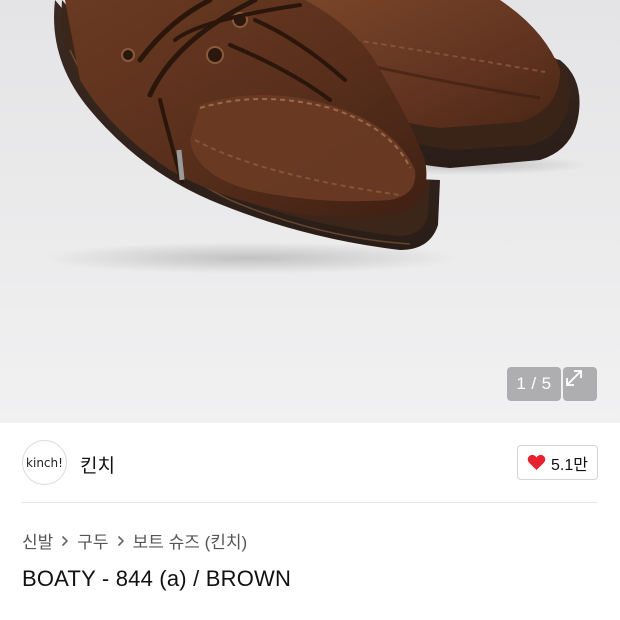  I want to click on current-page: 1, so click(521, 383).